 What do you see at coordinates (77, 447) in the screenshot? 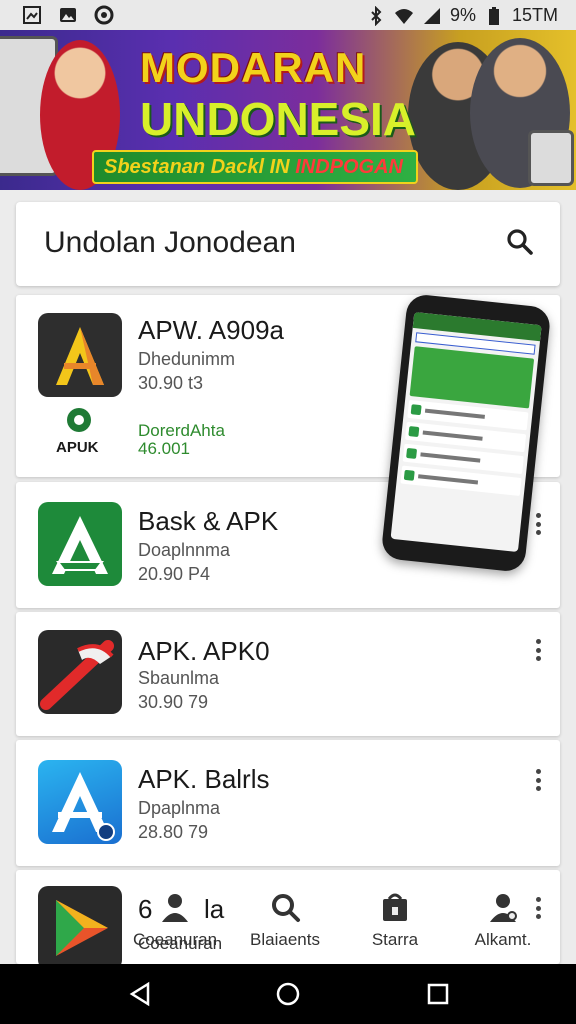
I see `apk-badge-label: APUK` at bounding box center [77, 447].